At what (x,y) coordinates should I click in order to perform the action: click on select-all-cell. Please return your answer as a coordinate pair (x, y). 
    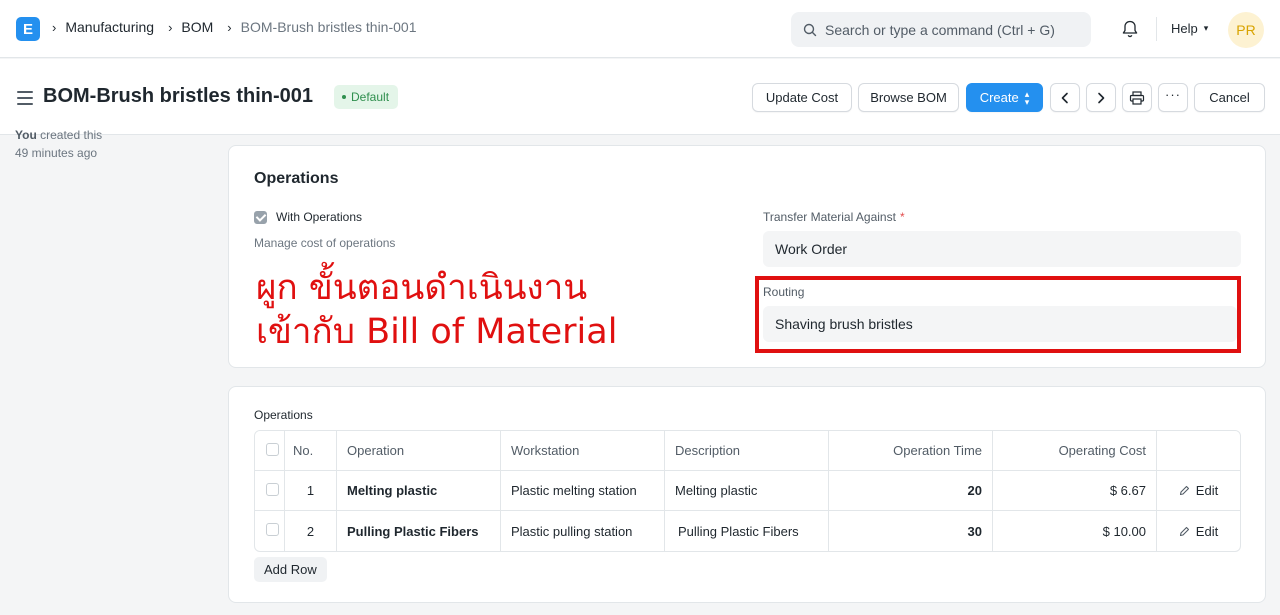
    Looking at the image, I should click on (270, 451).